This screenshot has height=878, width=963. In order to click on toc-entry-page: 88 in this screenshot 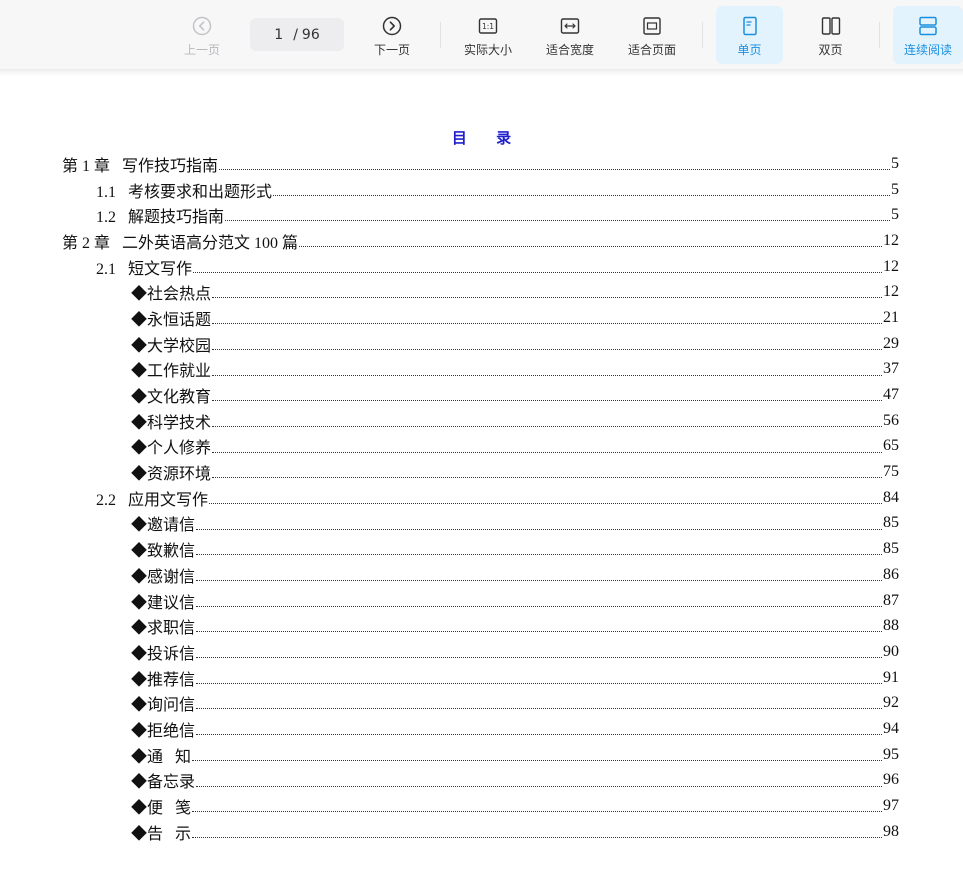, I will do `click(891, 626)`.